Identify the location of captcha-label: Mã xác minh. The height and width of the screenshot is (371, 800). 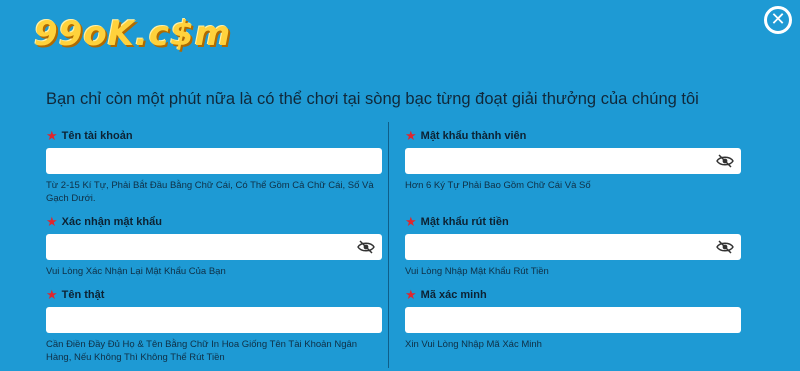
(453, 295).